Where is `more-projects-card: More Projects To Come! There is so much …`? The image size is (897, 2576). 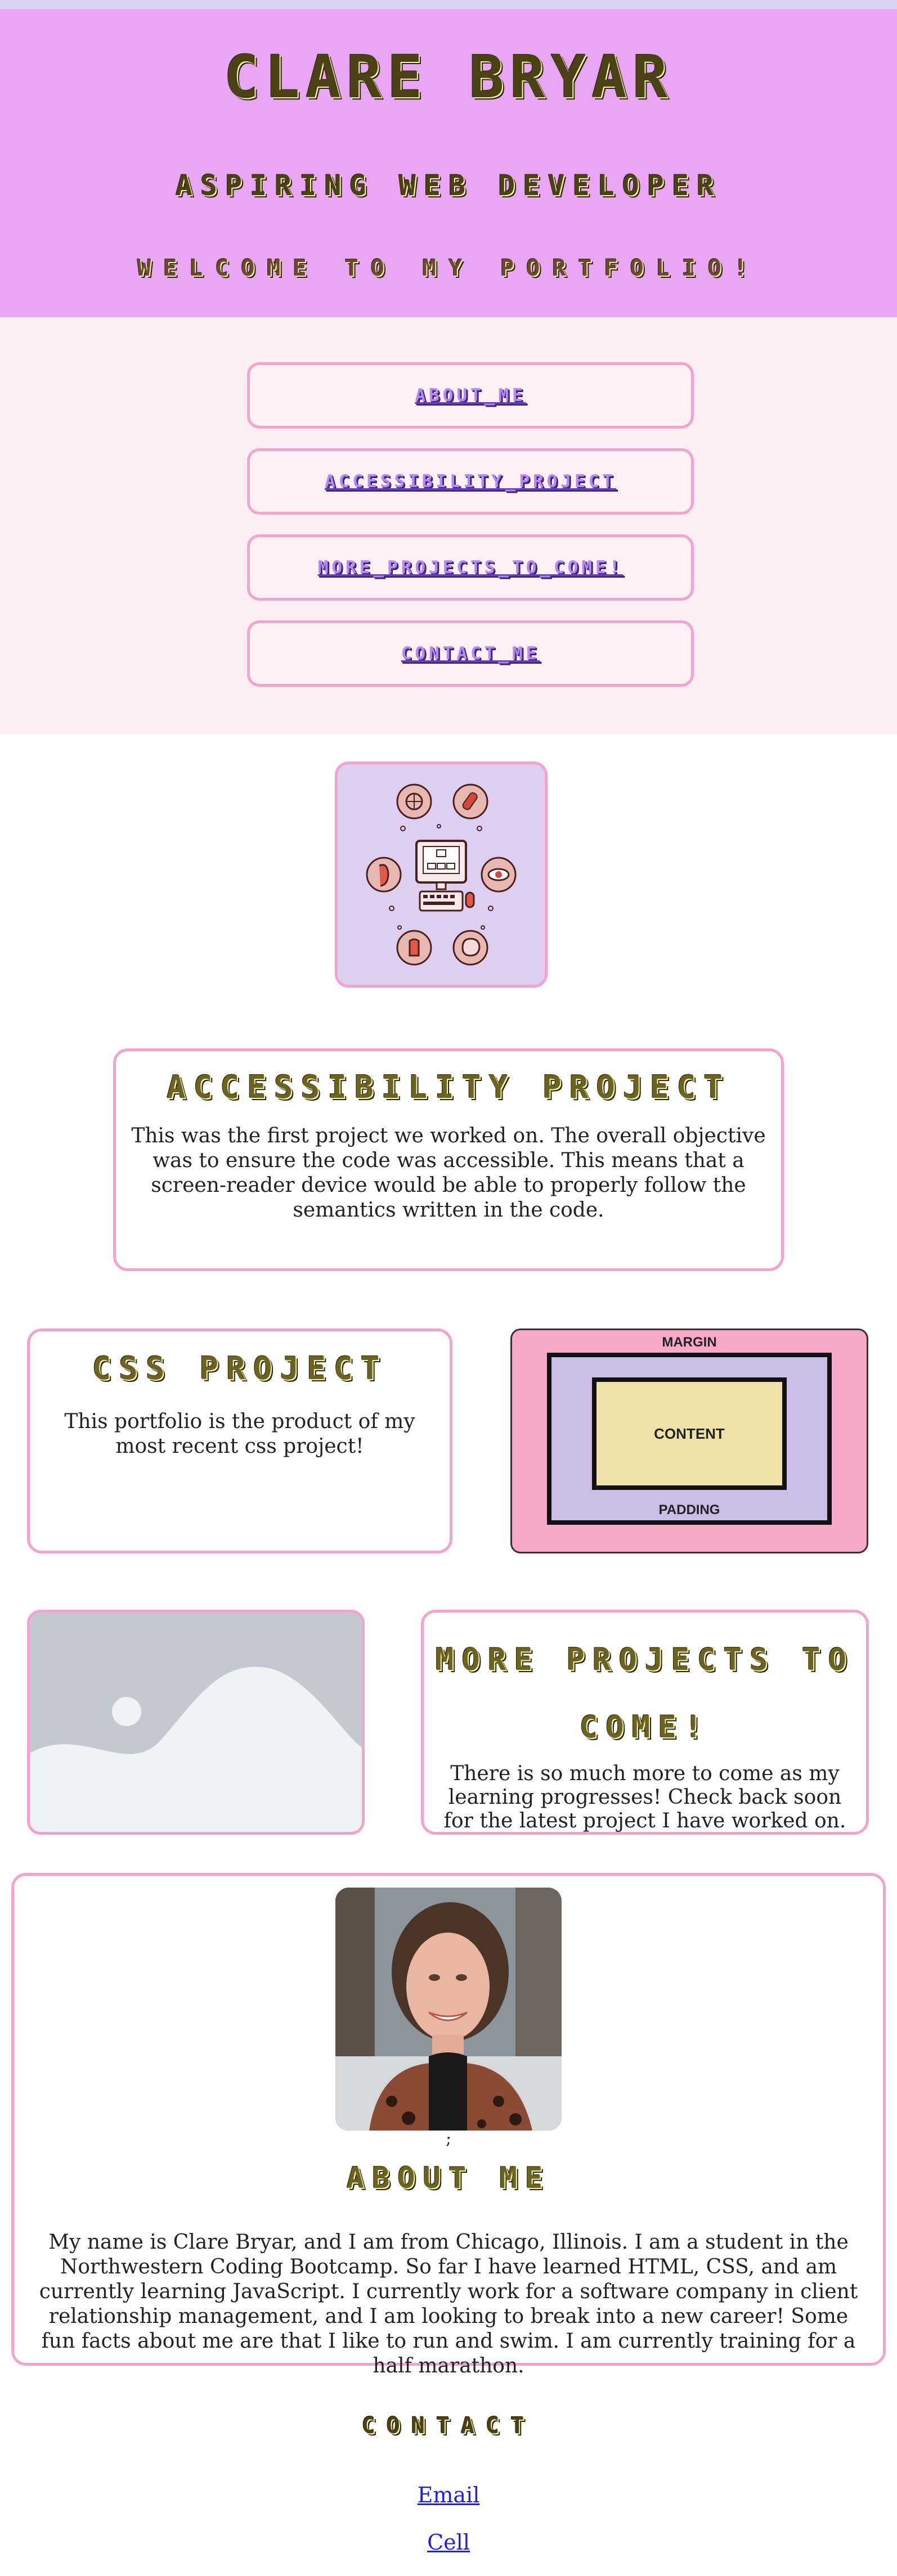
more-projects-card: More Projects To Come! There is so much … is located at coordinates (645, 1722).